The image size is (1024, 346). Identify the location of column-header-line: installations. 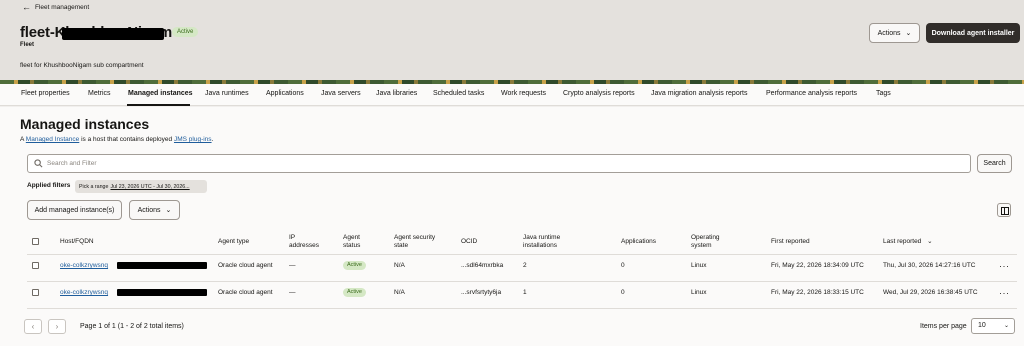
(540, 245).